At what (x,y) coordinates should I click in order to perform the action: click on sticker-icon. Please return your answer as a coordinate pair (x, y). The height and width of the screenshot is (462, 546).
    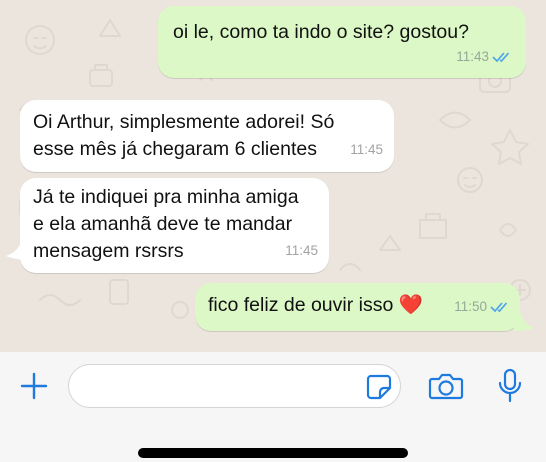
    Looking at the image, I should click on (379, 387).